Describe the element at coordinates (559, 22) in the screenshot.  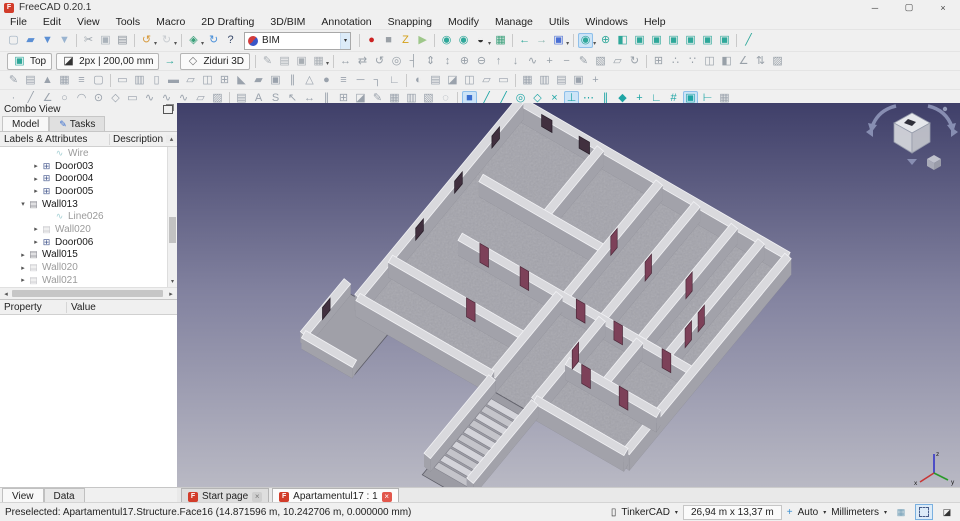
I see `menu-utils: Utils` at that location.